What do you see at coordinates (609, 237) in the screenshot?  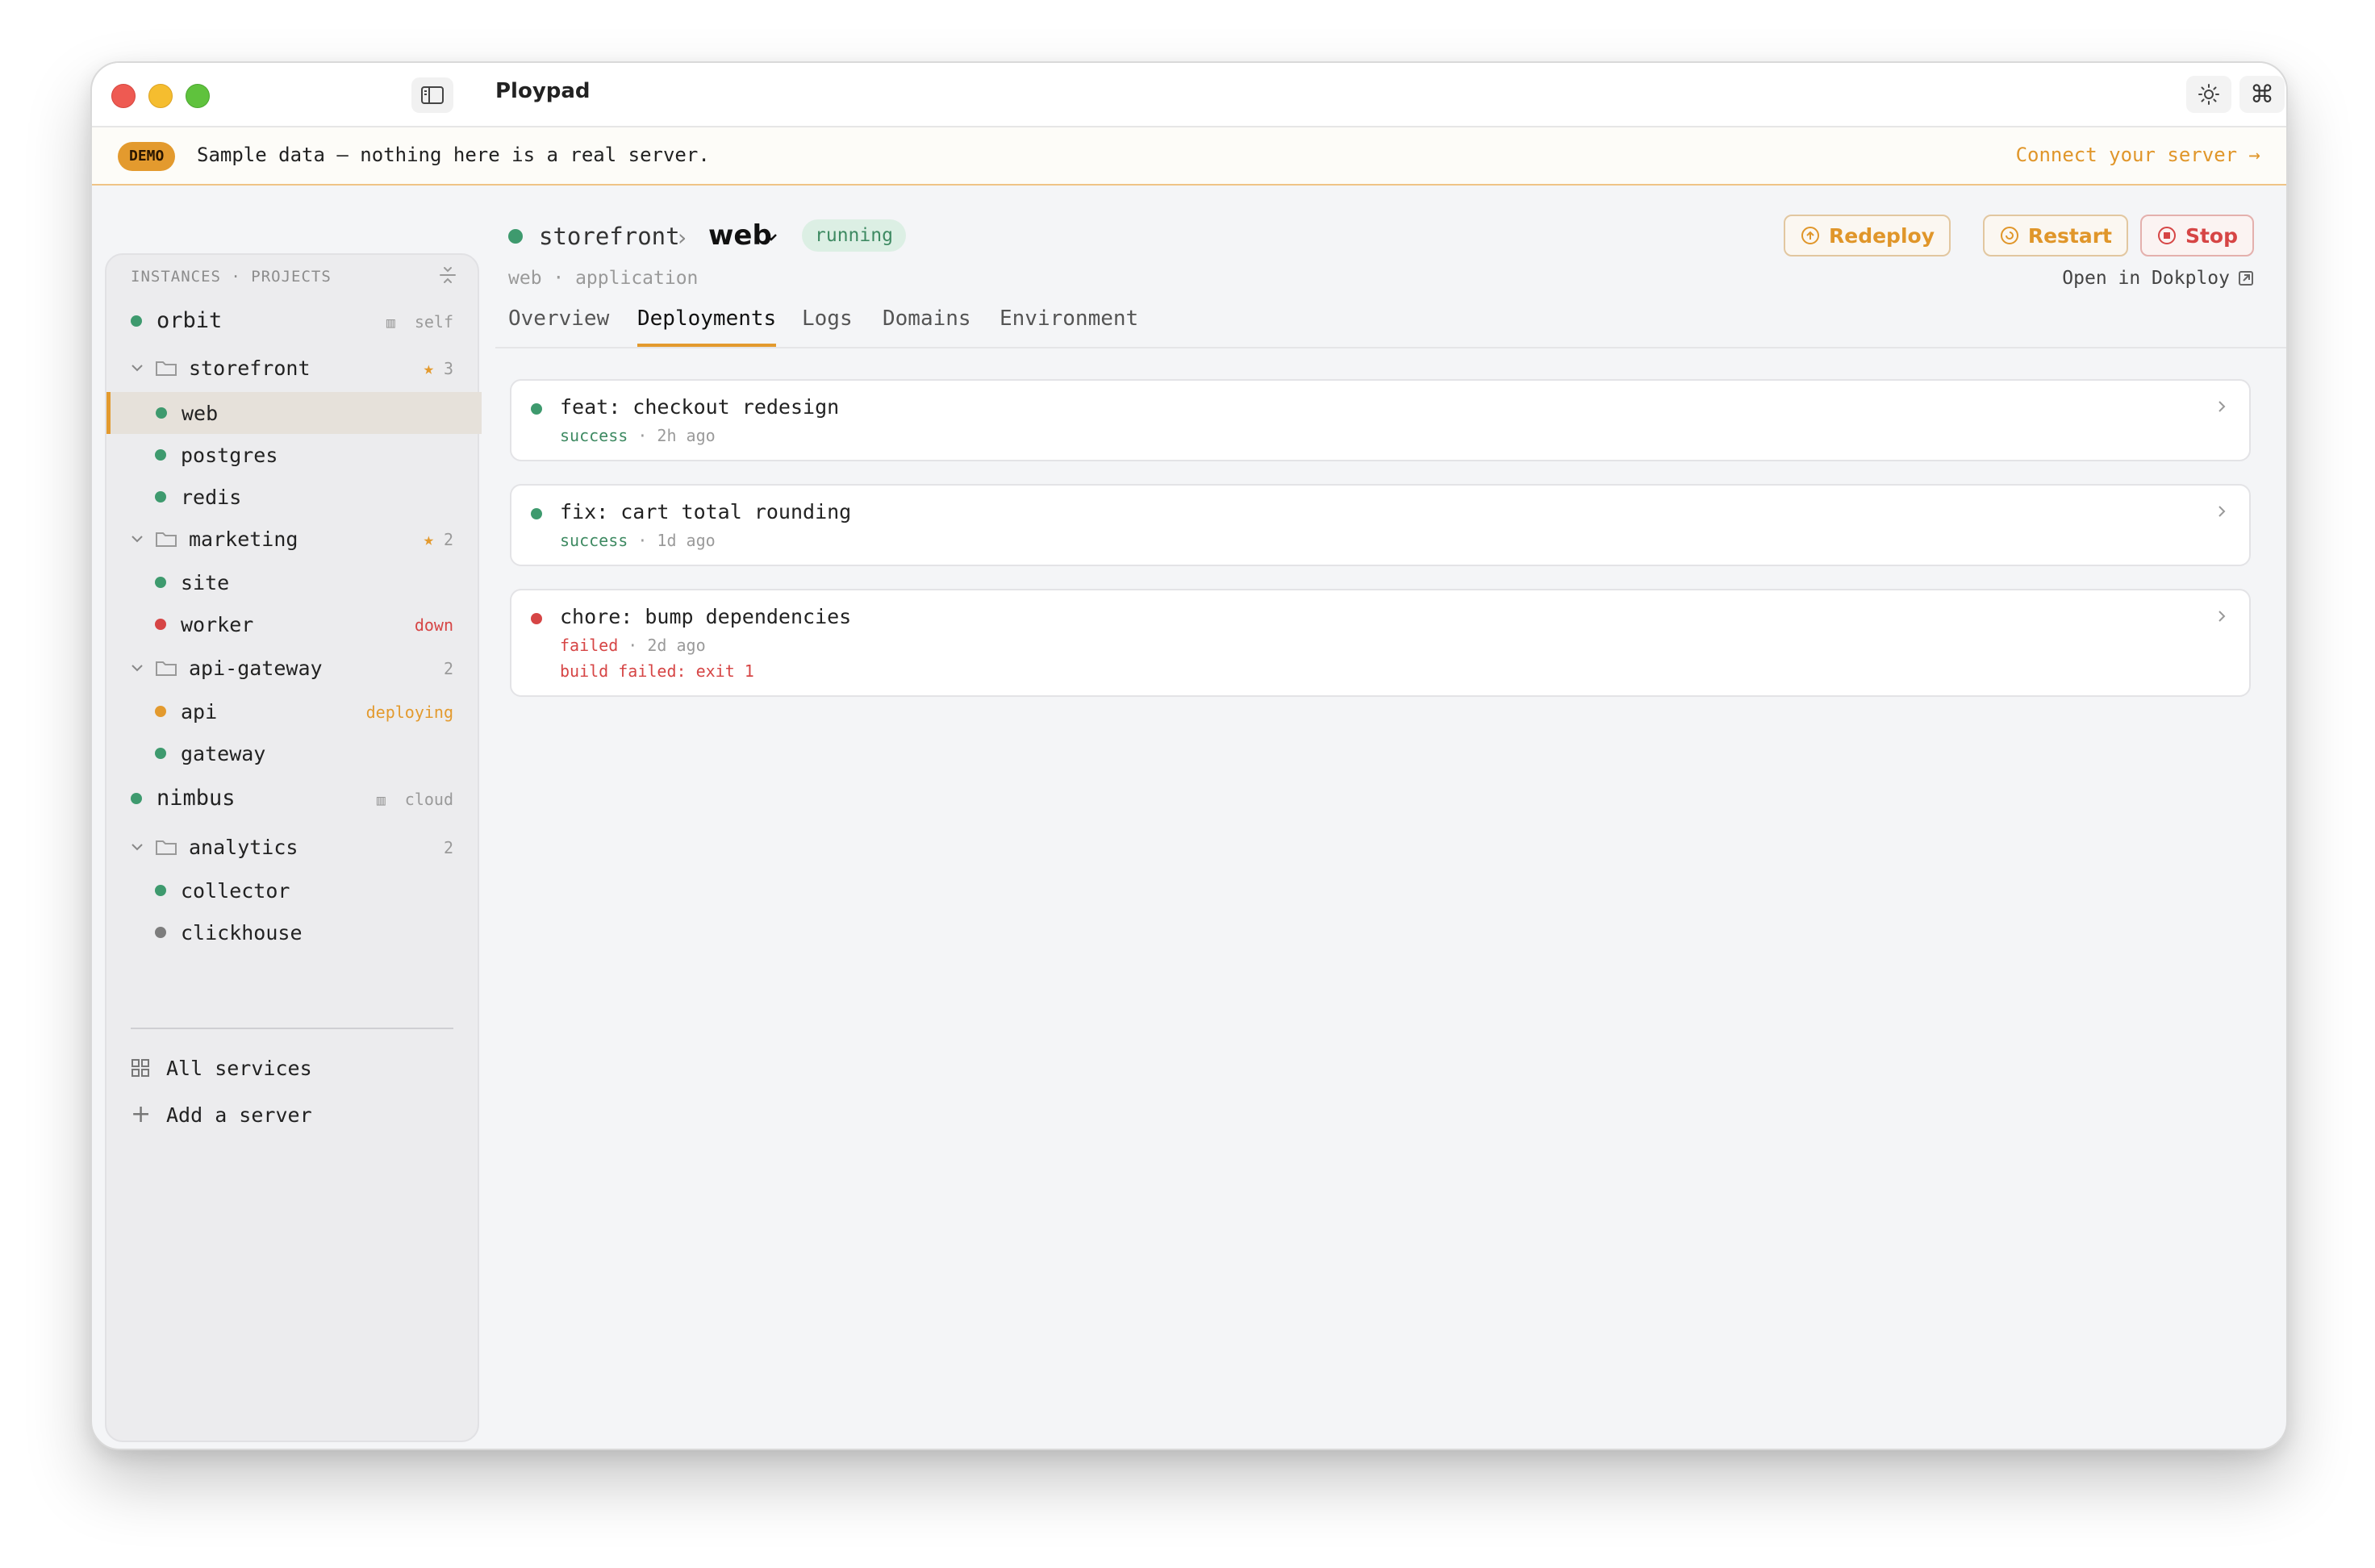 I see `breadcrumb-project: storefront` at bounding box center [609, 237].